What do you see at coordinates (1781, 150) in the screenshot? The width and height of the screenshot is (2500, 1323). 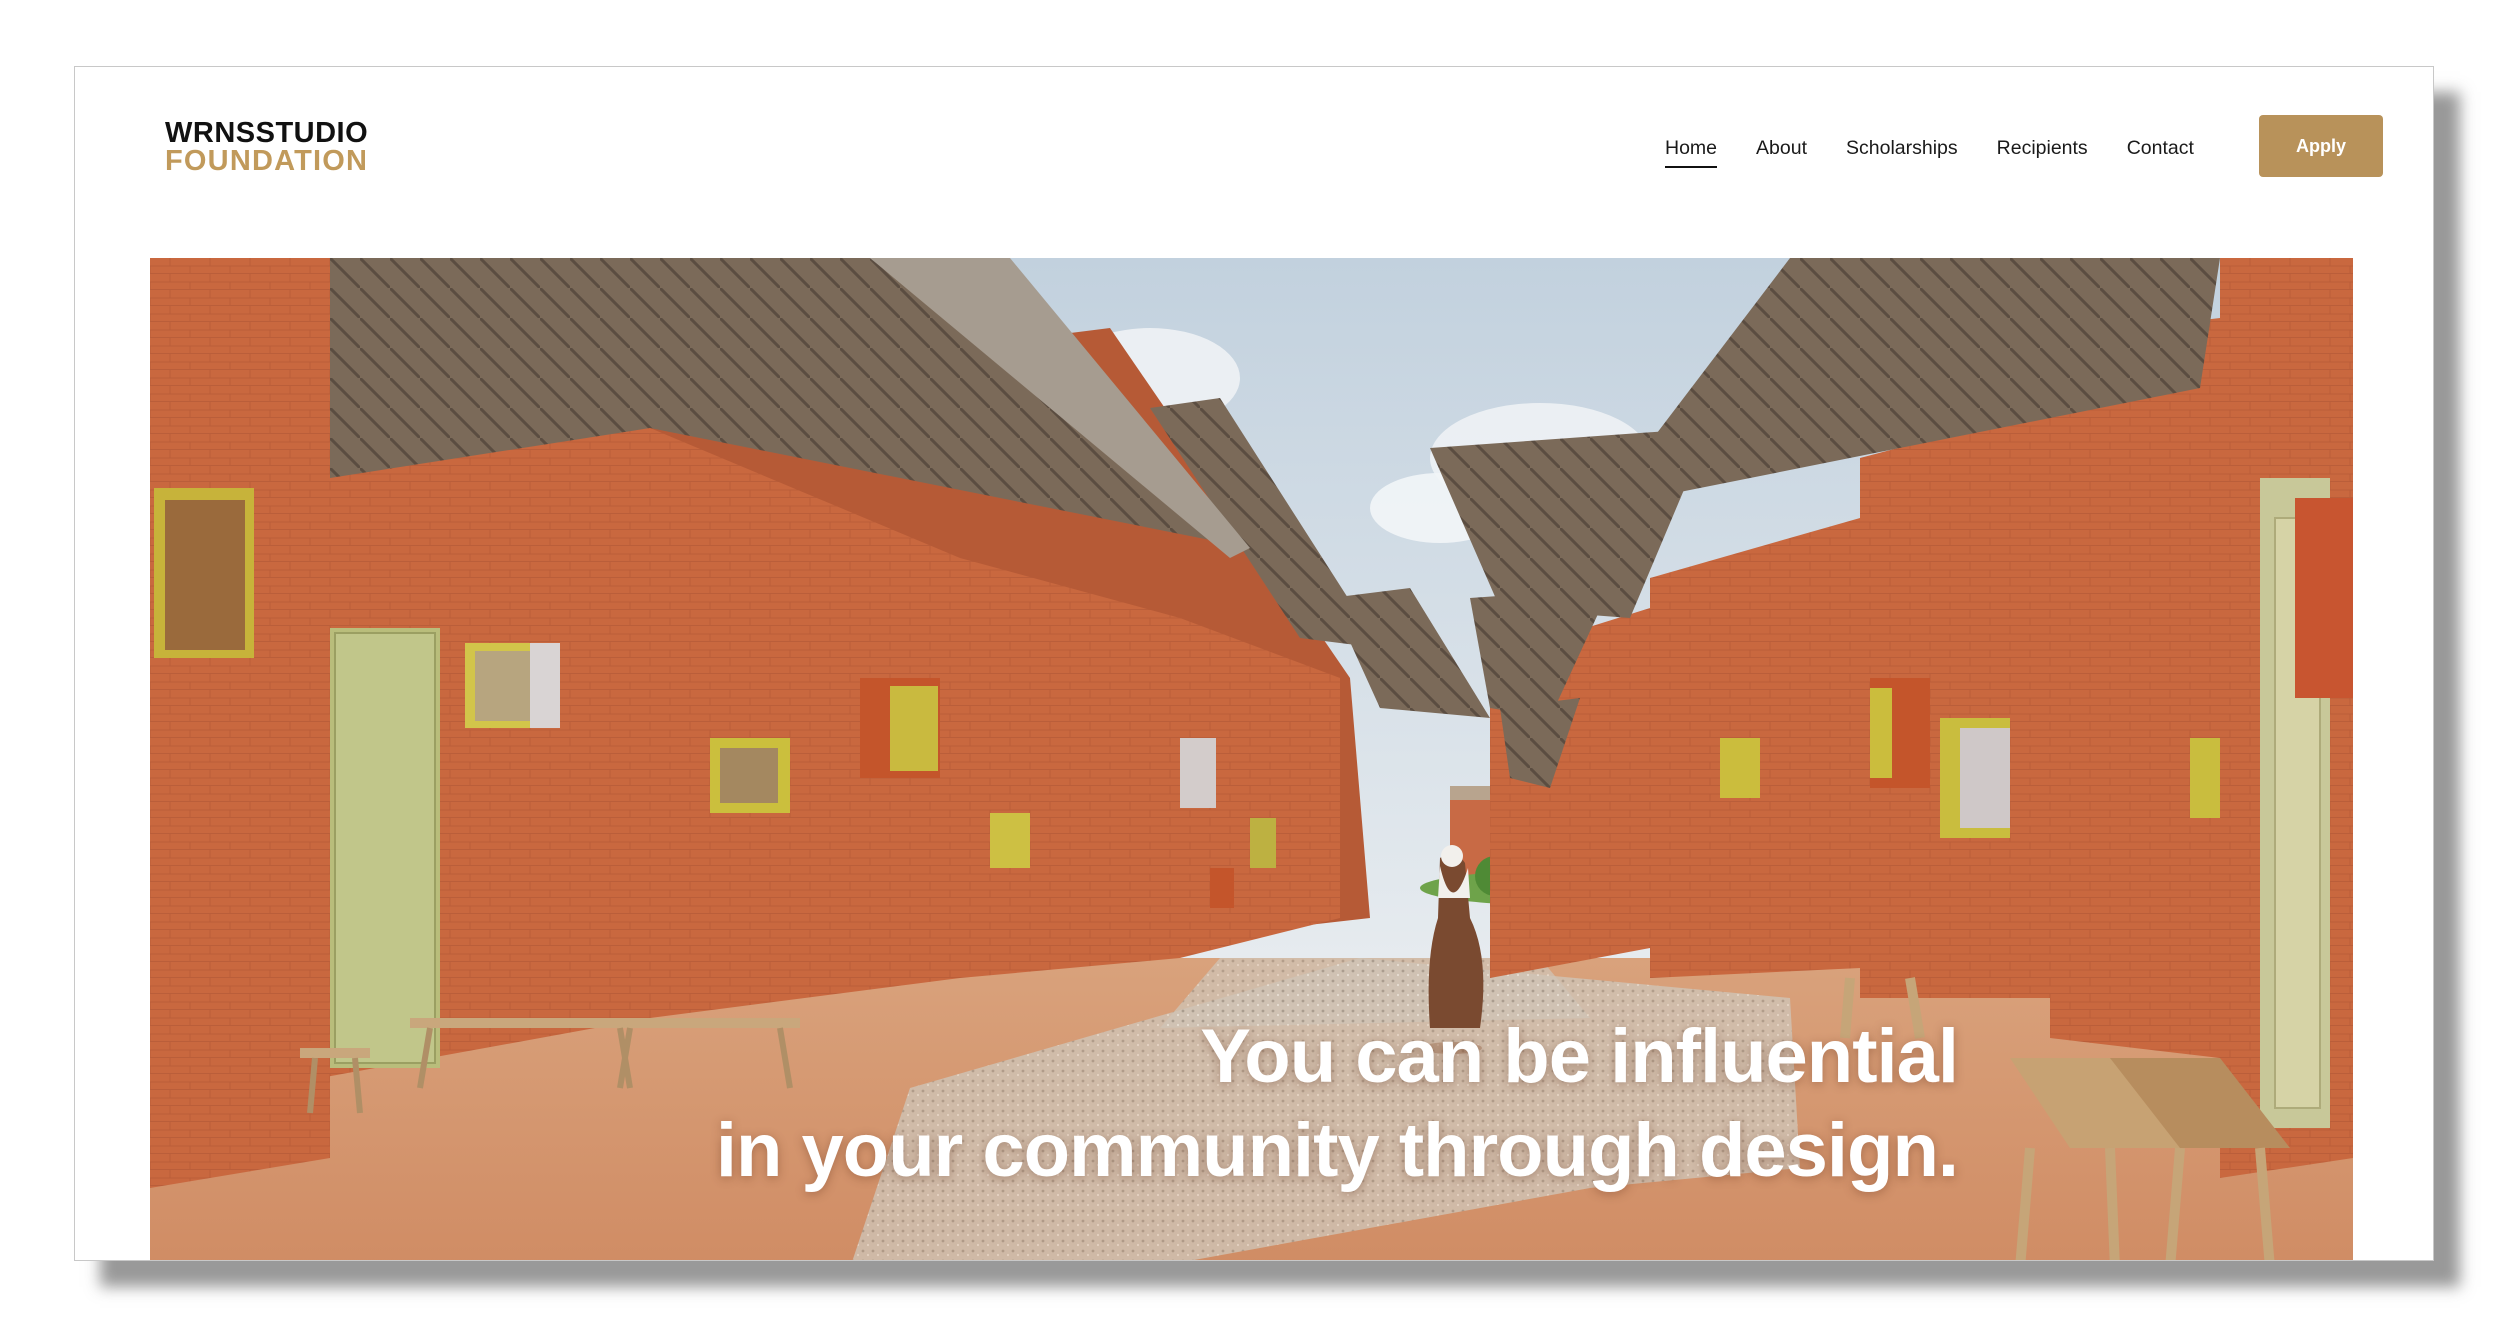 I see `nav-about: About` at bounding box center [1781, 150].